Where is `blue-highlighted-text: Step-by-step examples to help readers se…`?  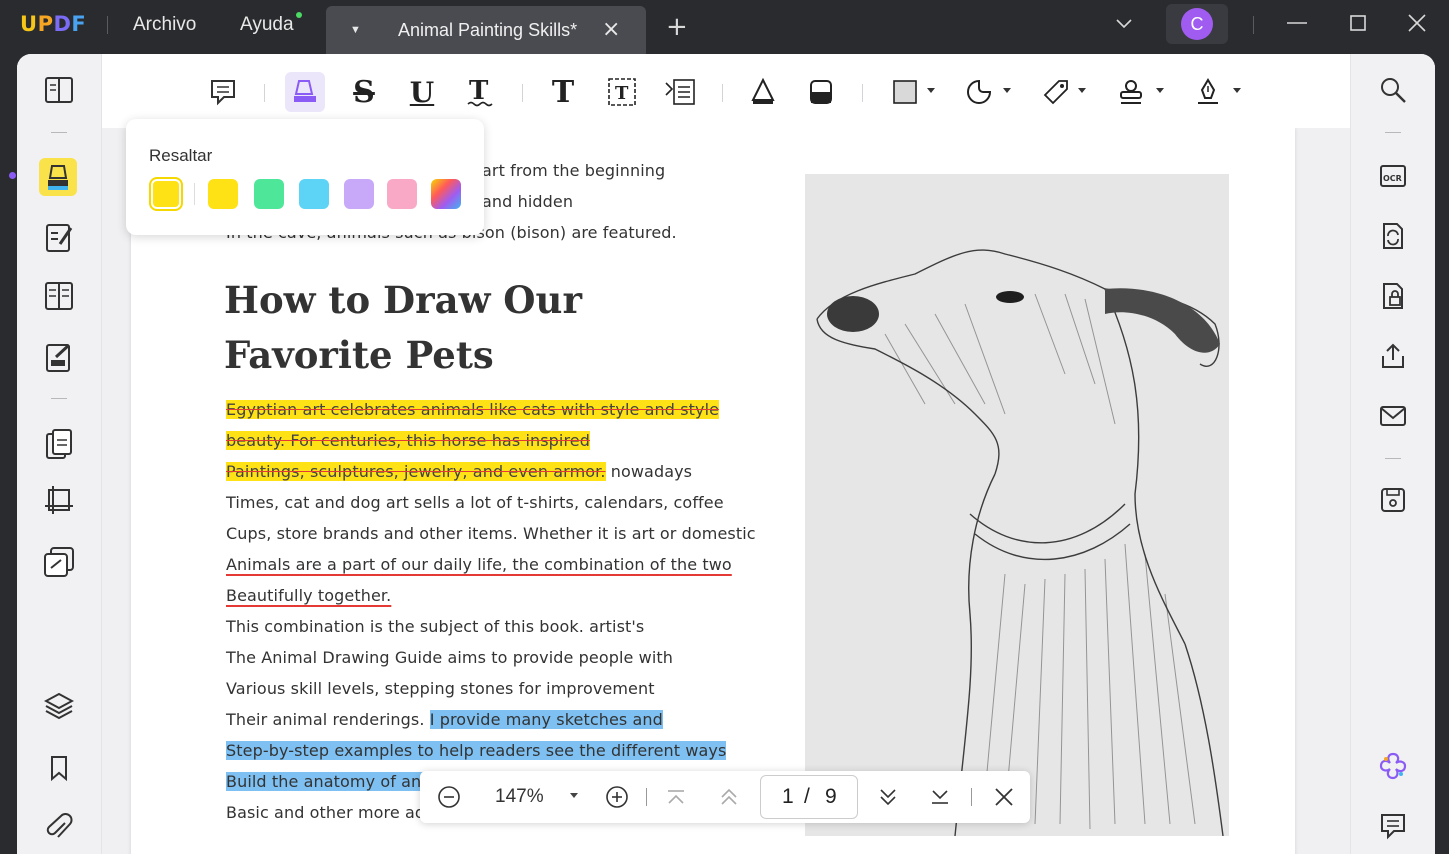 blue-highlighted-text: Step-by-step examples to help readers se… is located at coordinates (476, 750).